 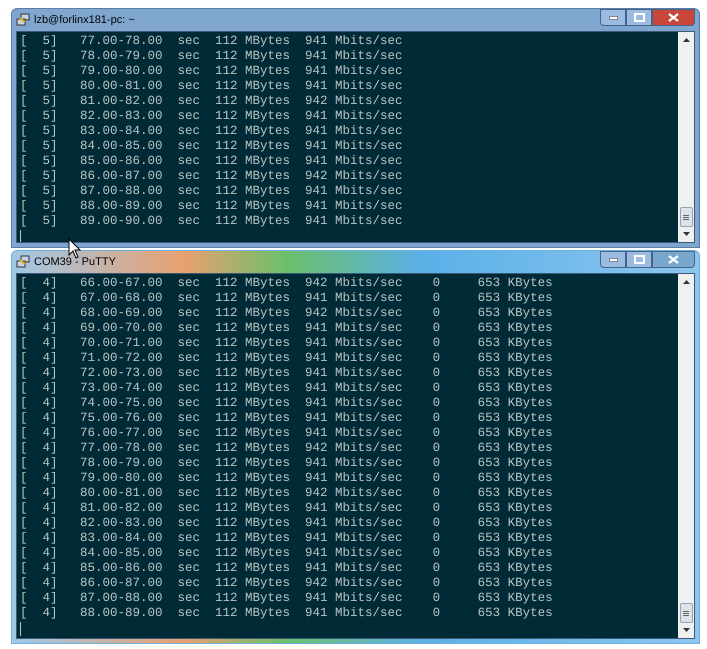 What do you see at coordinates (287, 418) in the screenshot?
I see `terminal-line: [ 4] 75.00-76.00 sec 112 MBytes 941 Mbits/sec 0 653 KBytes` at bounding box center [287, 418].